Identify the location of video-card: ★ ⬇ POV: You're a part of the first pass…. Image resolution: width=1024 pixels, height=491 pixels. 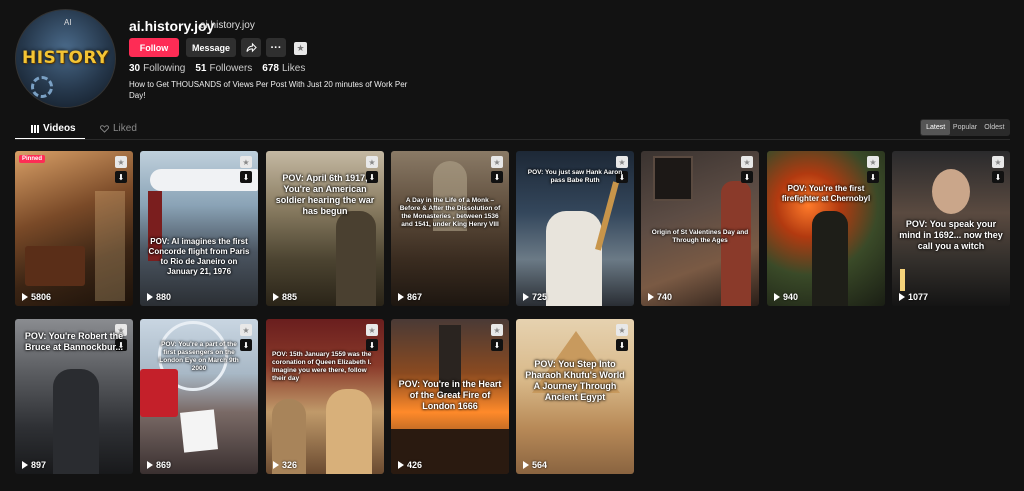
(199, 396).